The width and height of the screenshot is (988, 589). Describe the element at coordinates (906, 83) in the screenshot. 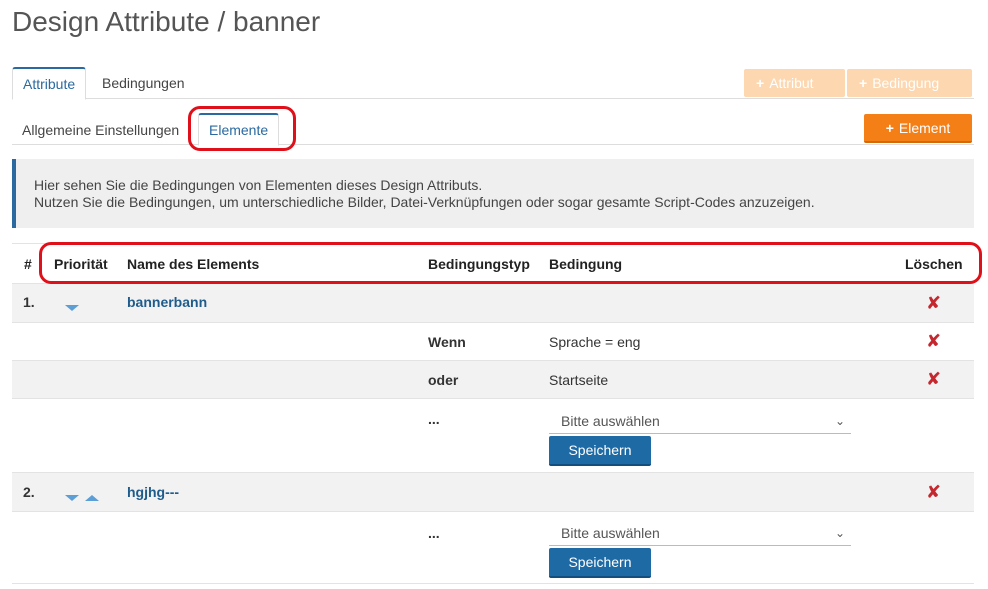

I see `add-bedingung-label: Bedingung` at that location.